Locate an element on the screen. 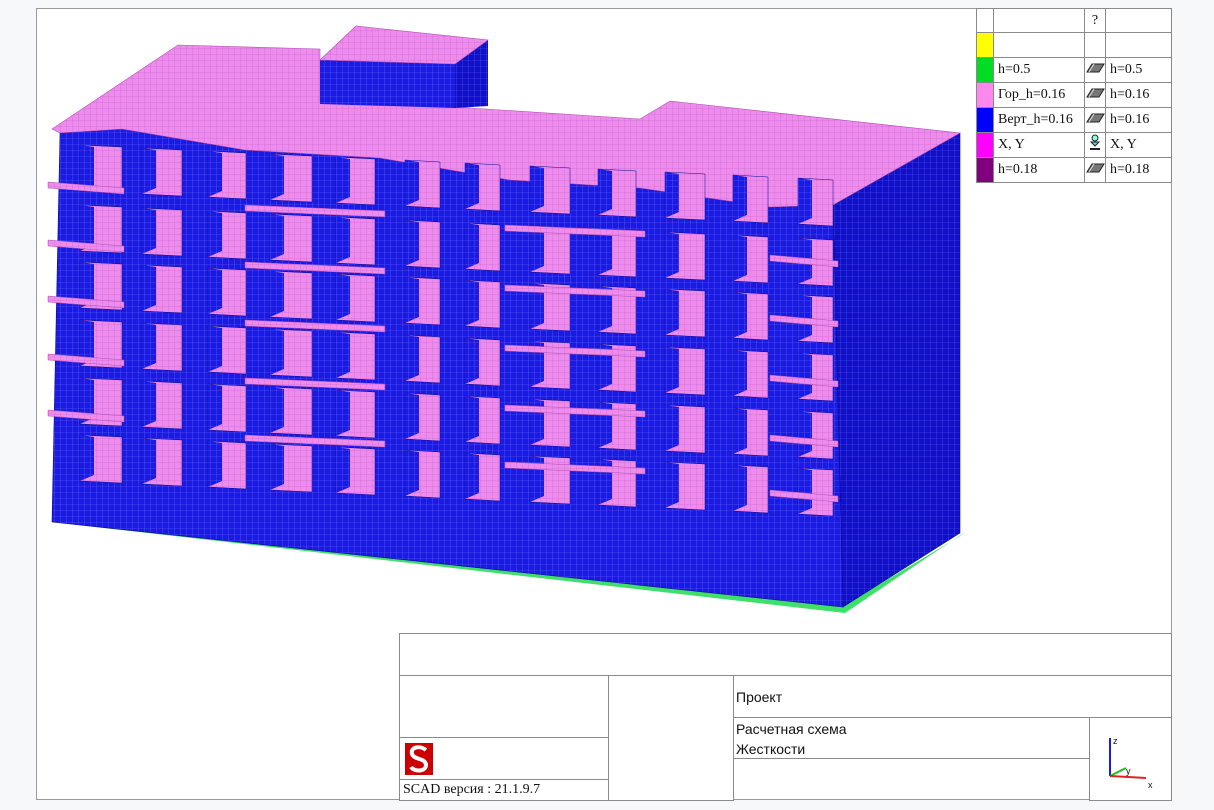 Image resolution: width=1214 pixels, height=810 pixels. question-icon: ? is located at coordinates (1095, 20).